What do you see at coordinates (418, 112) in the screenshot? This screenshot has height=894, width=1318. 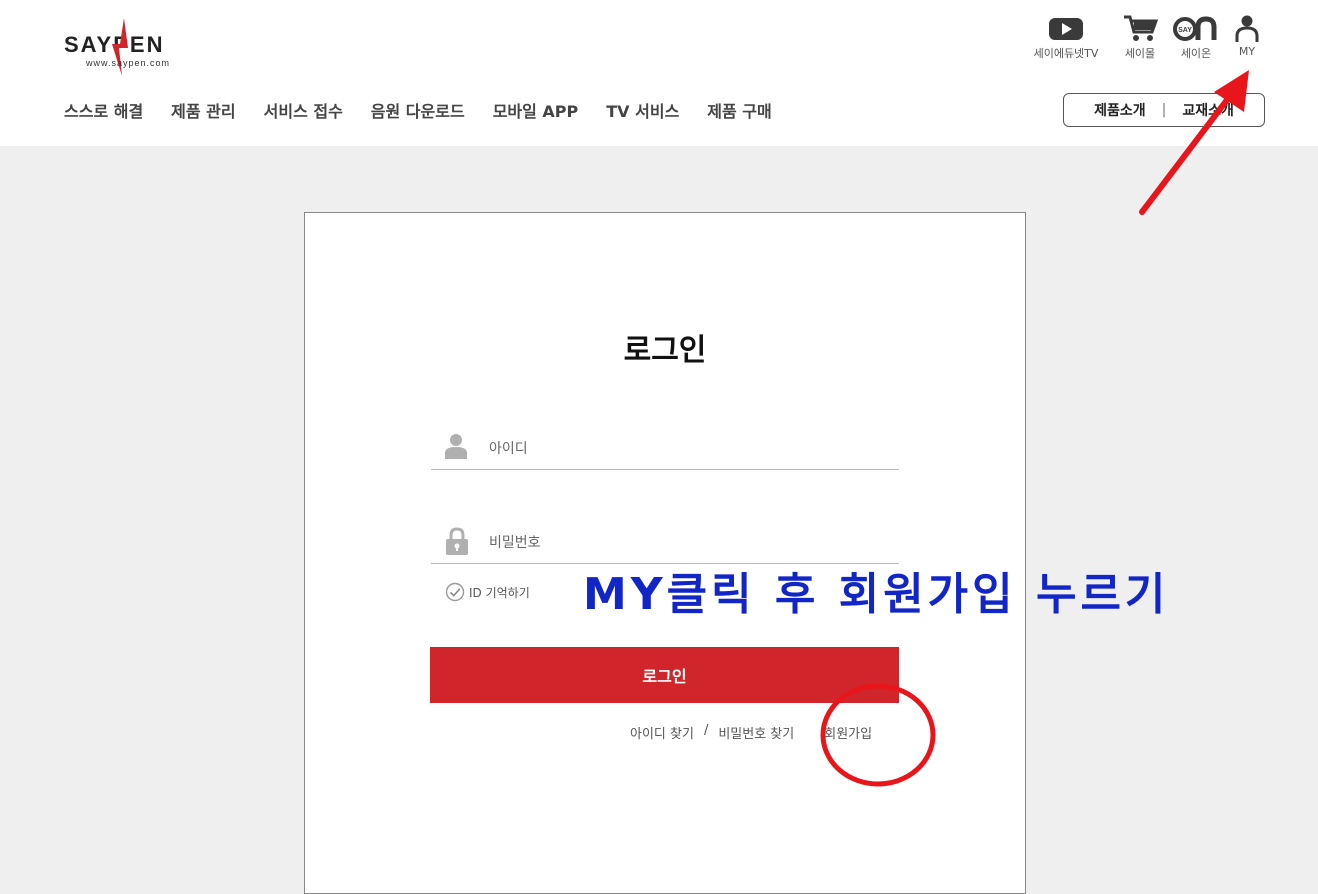 I see `nav-item-audio-download: 음원 다운로드` at bounding box center [418, 112].